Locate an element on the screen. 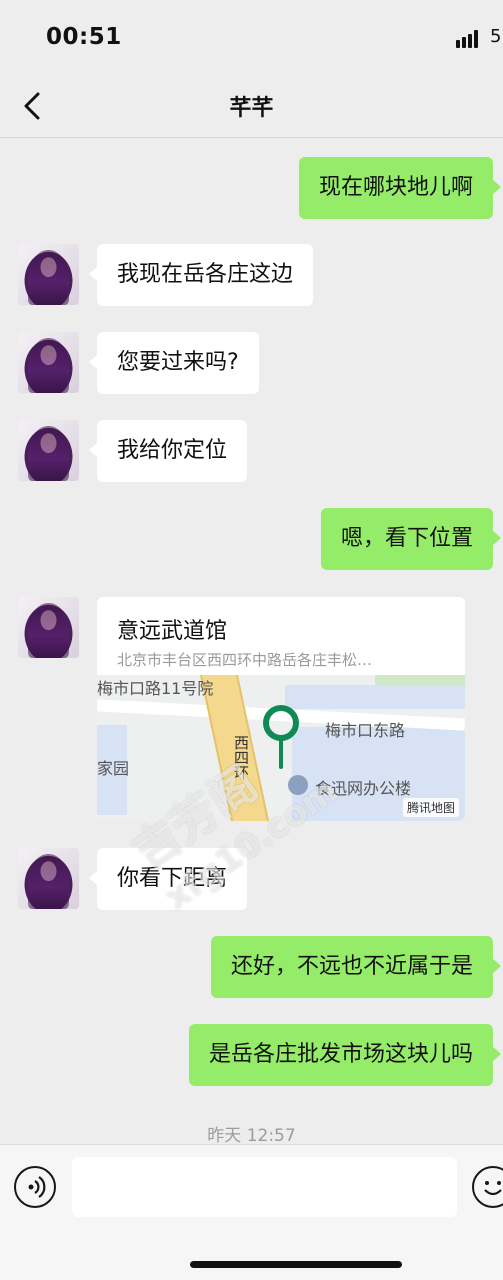  emoji-icon is located at coordinates (493, 1188).